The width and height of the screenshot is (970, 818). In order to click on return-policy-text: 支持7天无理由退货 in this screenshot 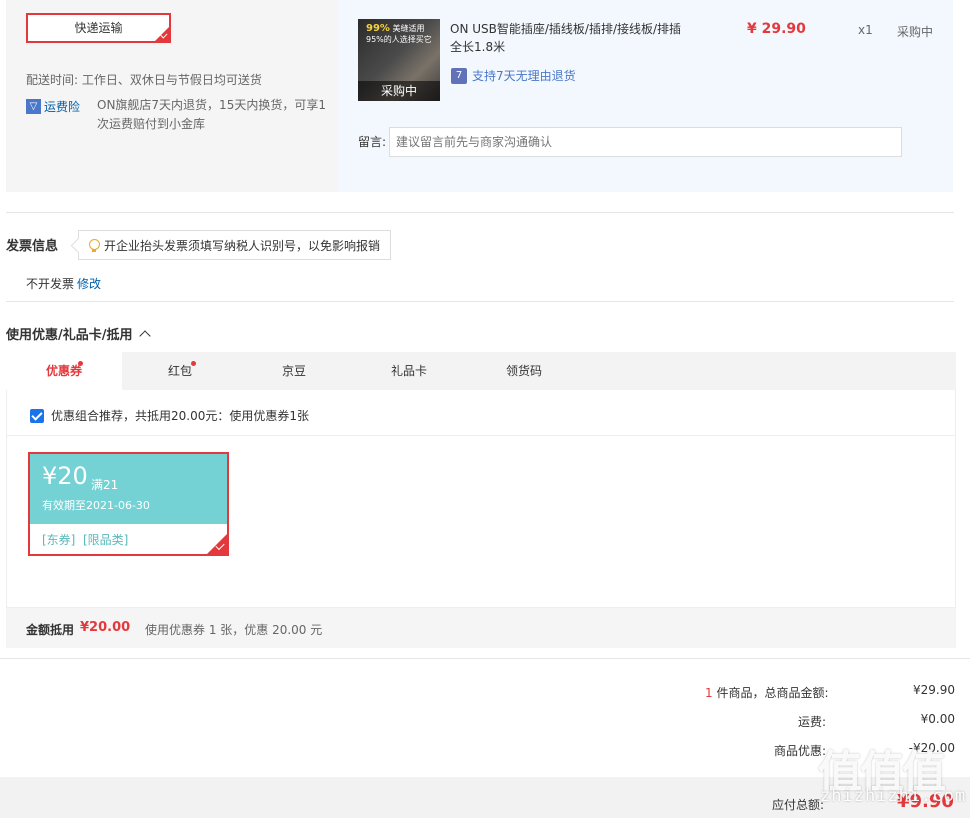, I will do `click(524, 76)`.